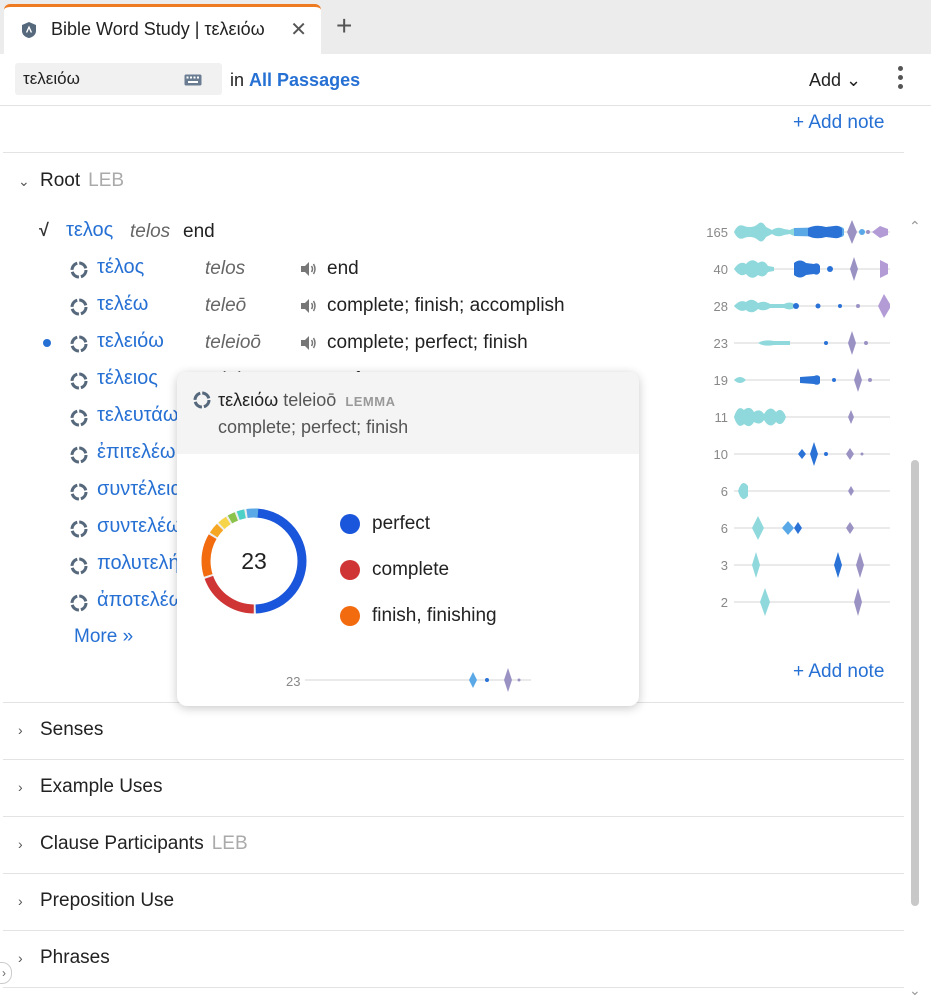 This screenshot has width=931, height=1005. Describe the element at coordinates (721, 417) in the screenshot. I see `word-count: 11` at that location.